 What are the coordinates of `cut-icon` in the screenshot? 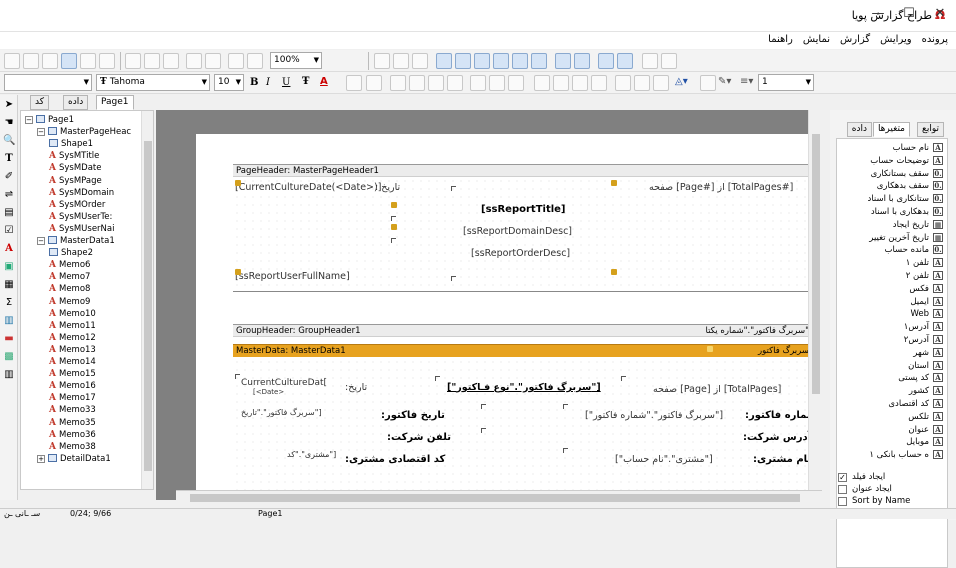 It's located at (133, 61).